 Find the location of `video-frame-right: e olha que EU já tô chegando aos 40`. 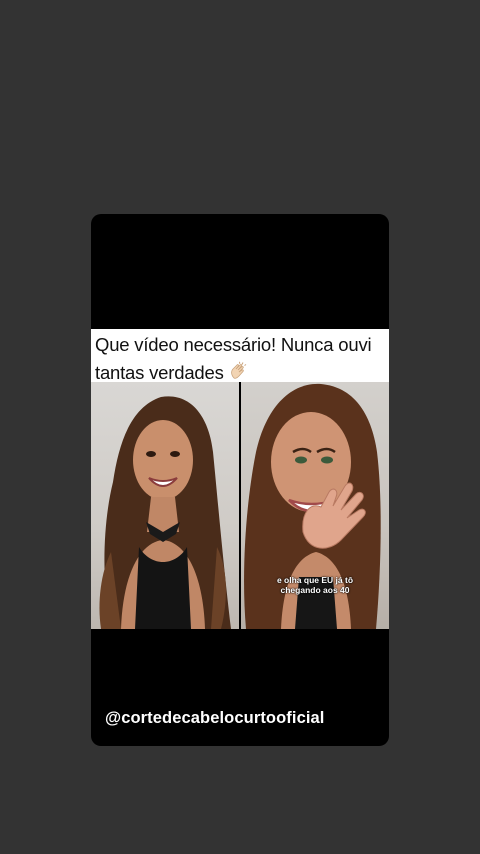

video-frame-right: e olha que EU já tô chegando aos 40 is located at coordinates (315, 505).